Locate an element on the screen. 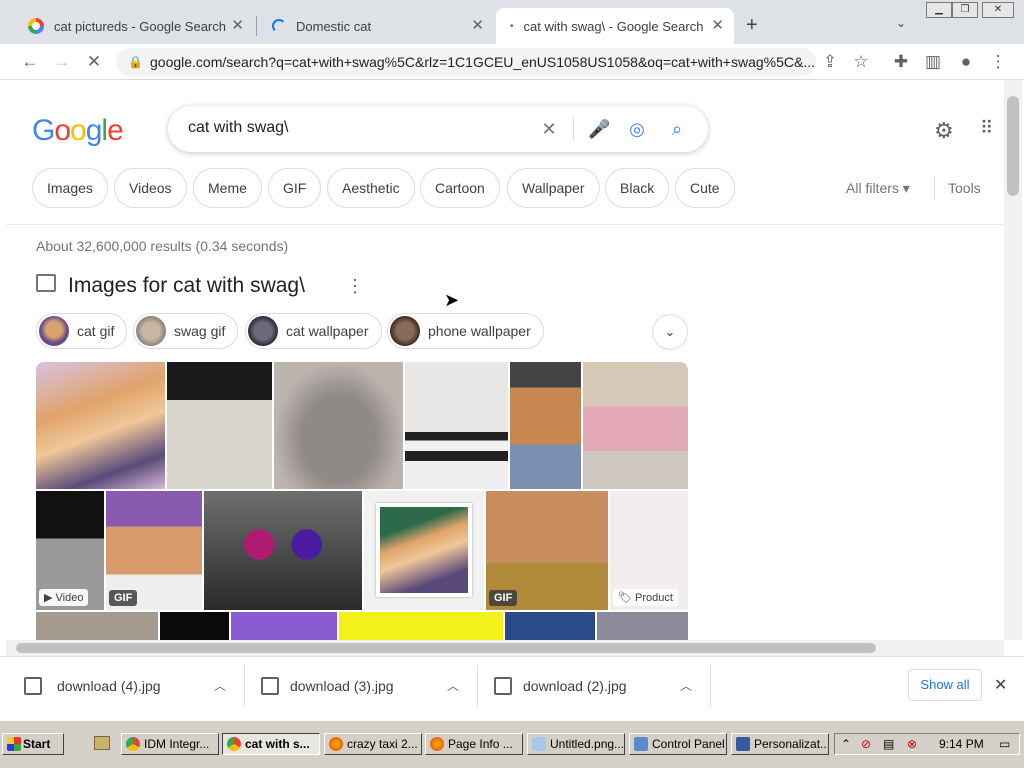  tab-search-chevron-icon: ⌄ is located at coordinates (901, 23).